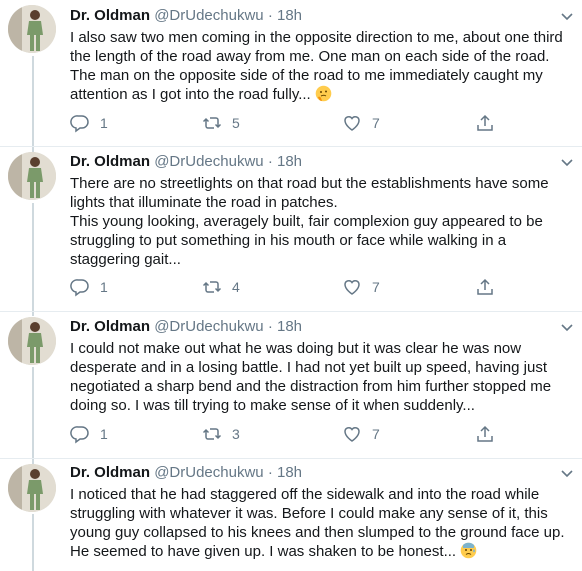  I want to click on tweet-actions: 1 4 7, so click(290, 287).